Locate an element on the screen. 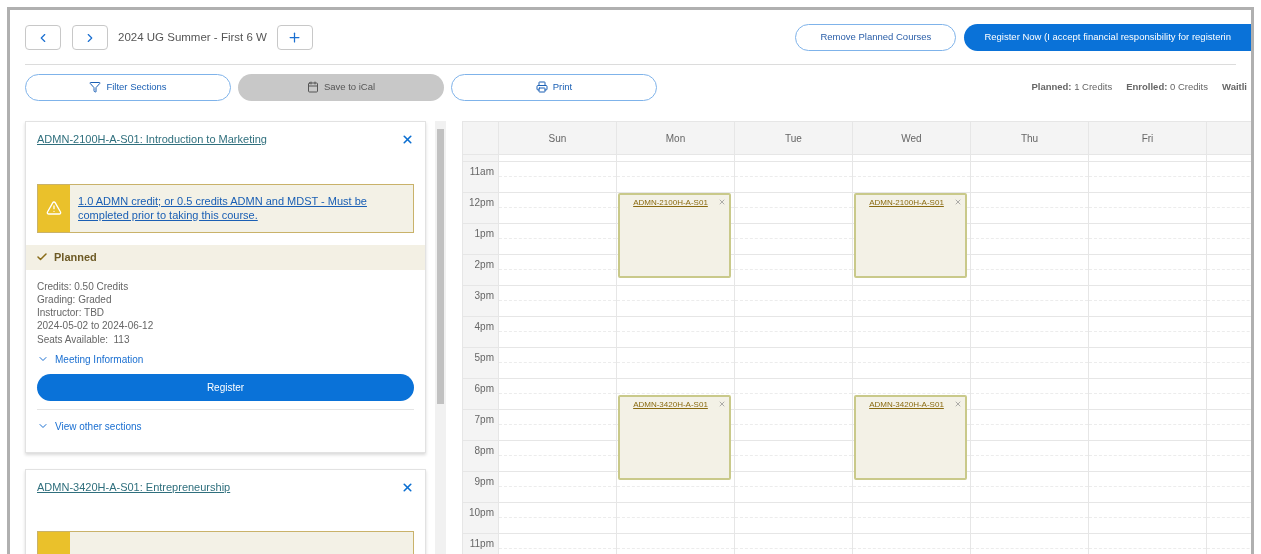 The width and height of the screenshot is (1261, 554). day-header: Wed is located at coordinates (912, 138).